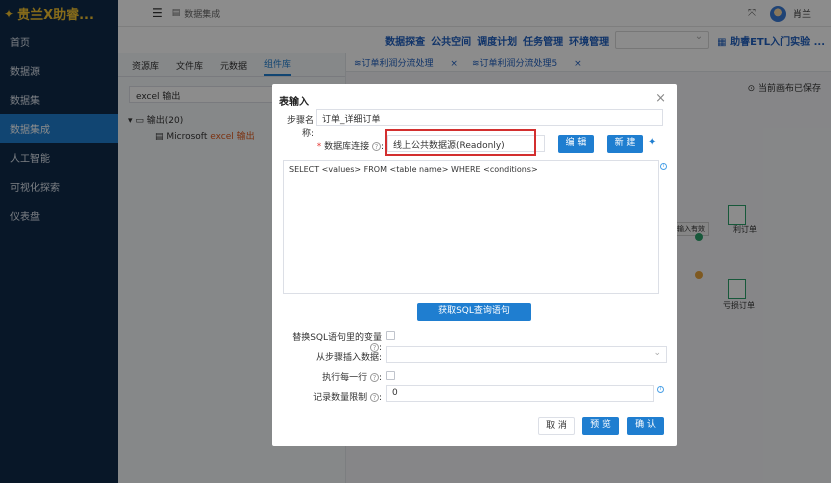 The image size is (831, 483). I want to click on cancel-button: 取 消, so click(556, 426).